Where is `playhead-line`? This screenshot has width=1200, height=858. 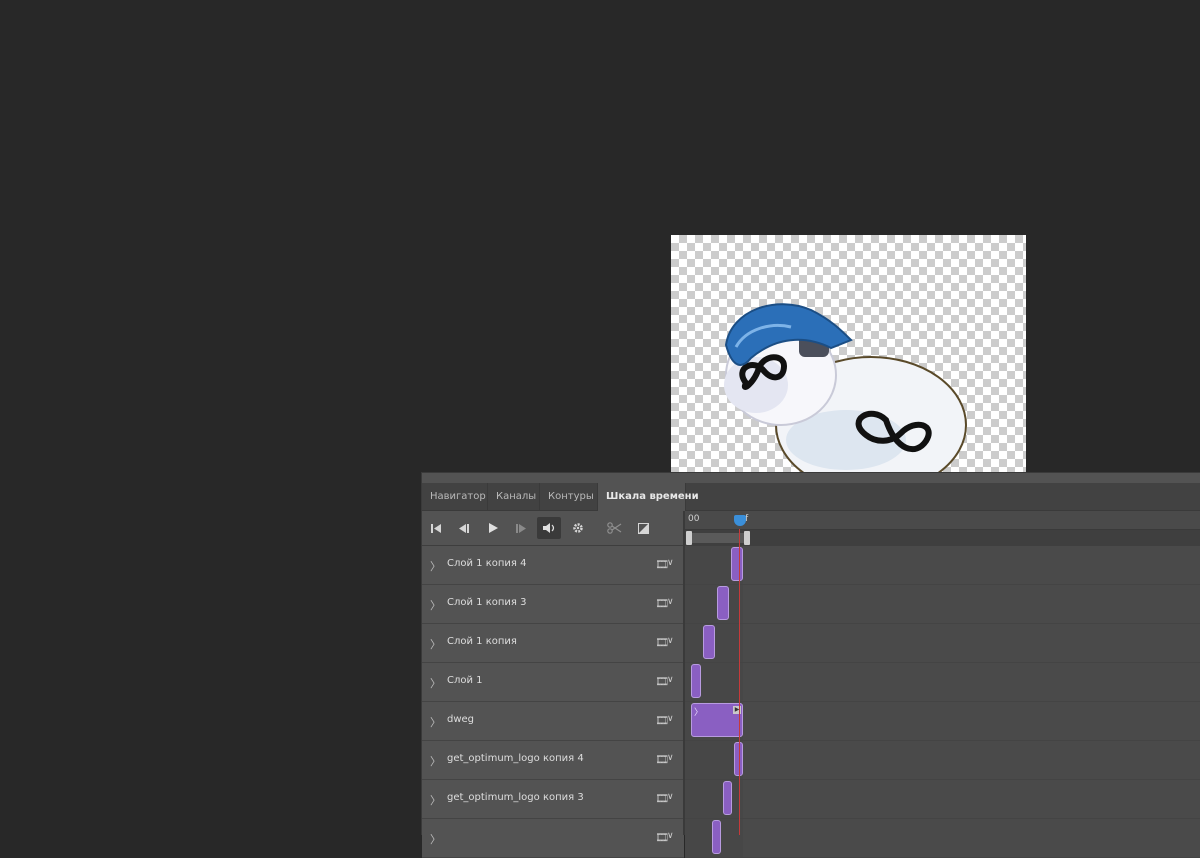
playhead-line is located at coordinates (739, 682).